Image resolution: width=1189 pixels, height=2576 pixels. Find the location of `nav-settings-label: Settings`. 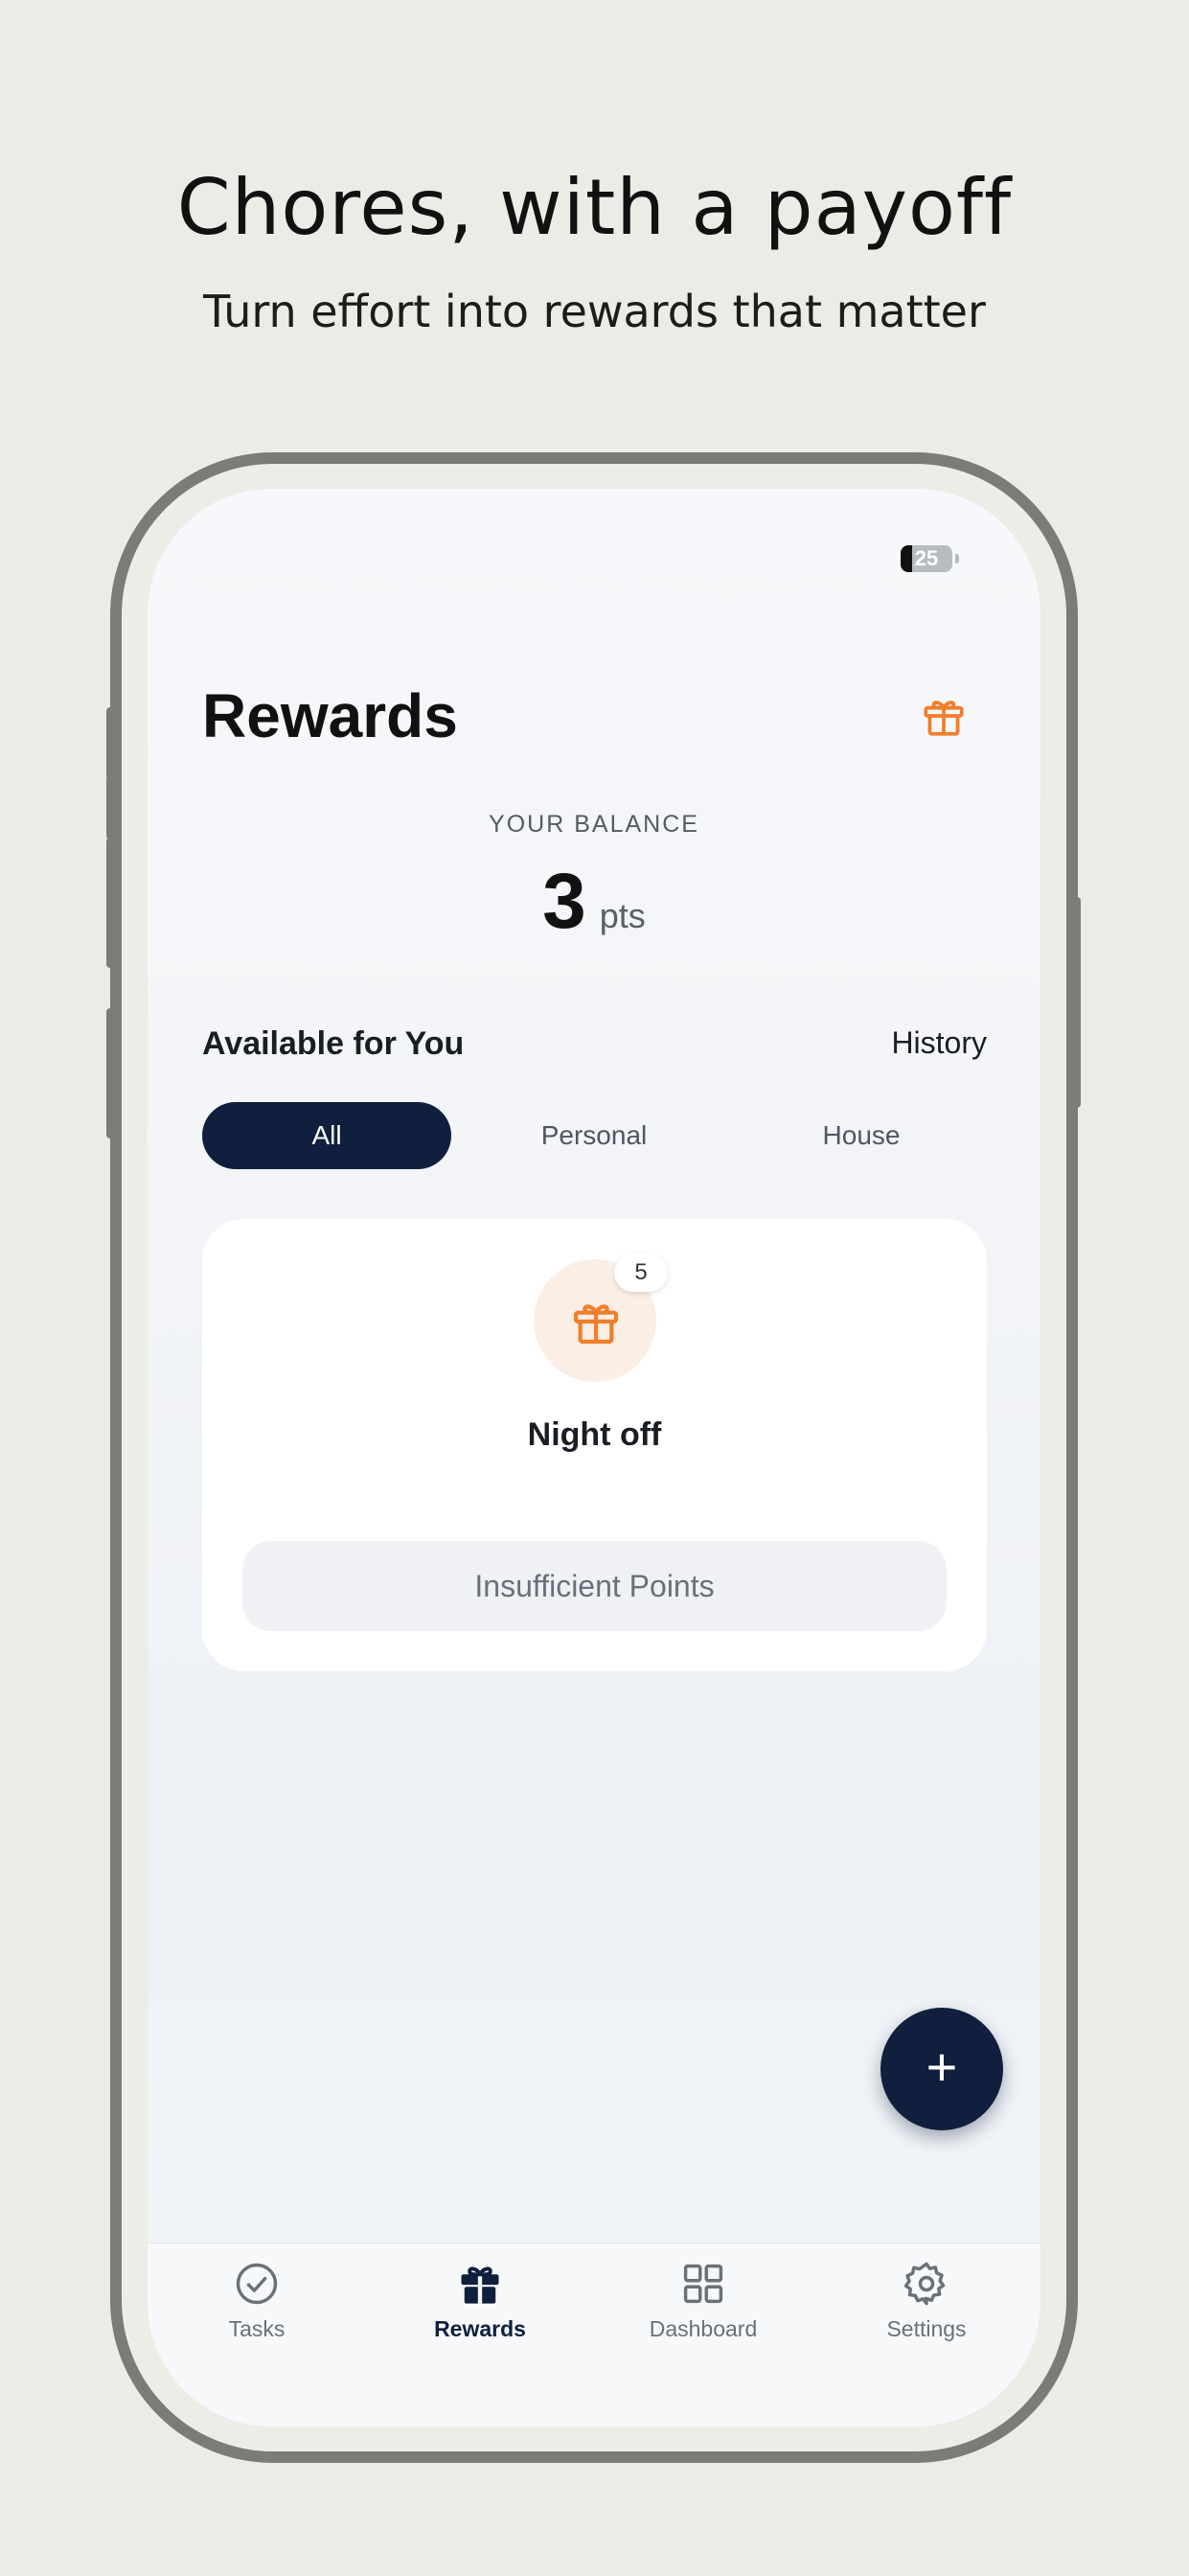

nav-settings-label: Settings is located at coordinates (926, 2328).